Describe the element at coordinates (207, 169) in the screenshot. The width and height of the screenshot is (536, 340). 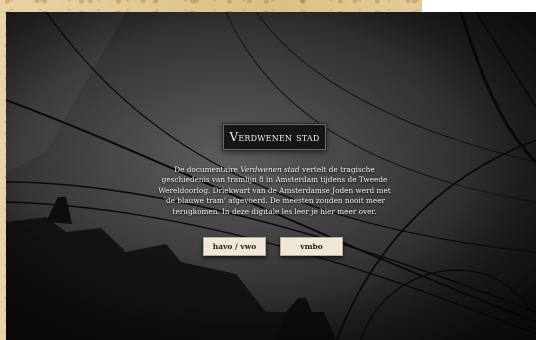
I see `intro-text-start: De documentaire` at that location.